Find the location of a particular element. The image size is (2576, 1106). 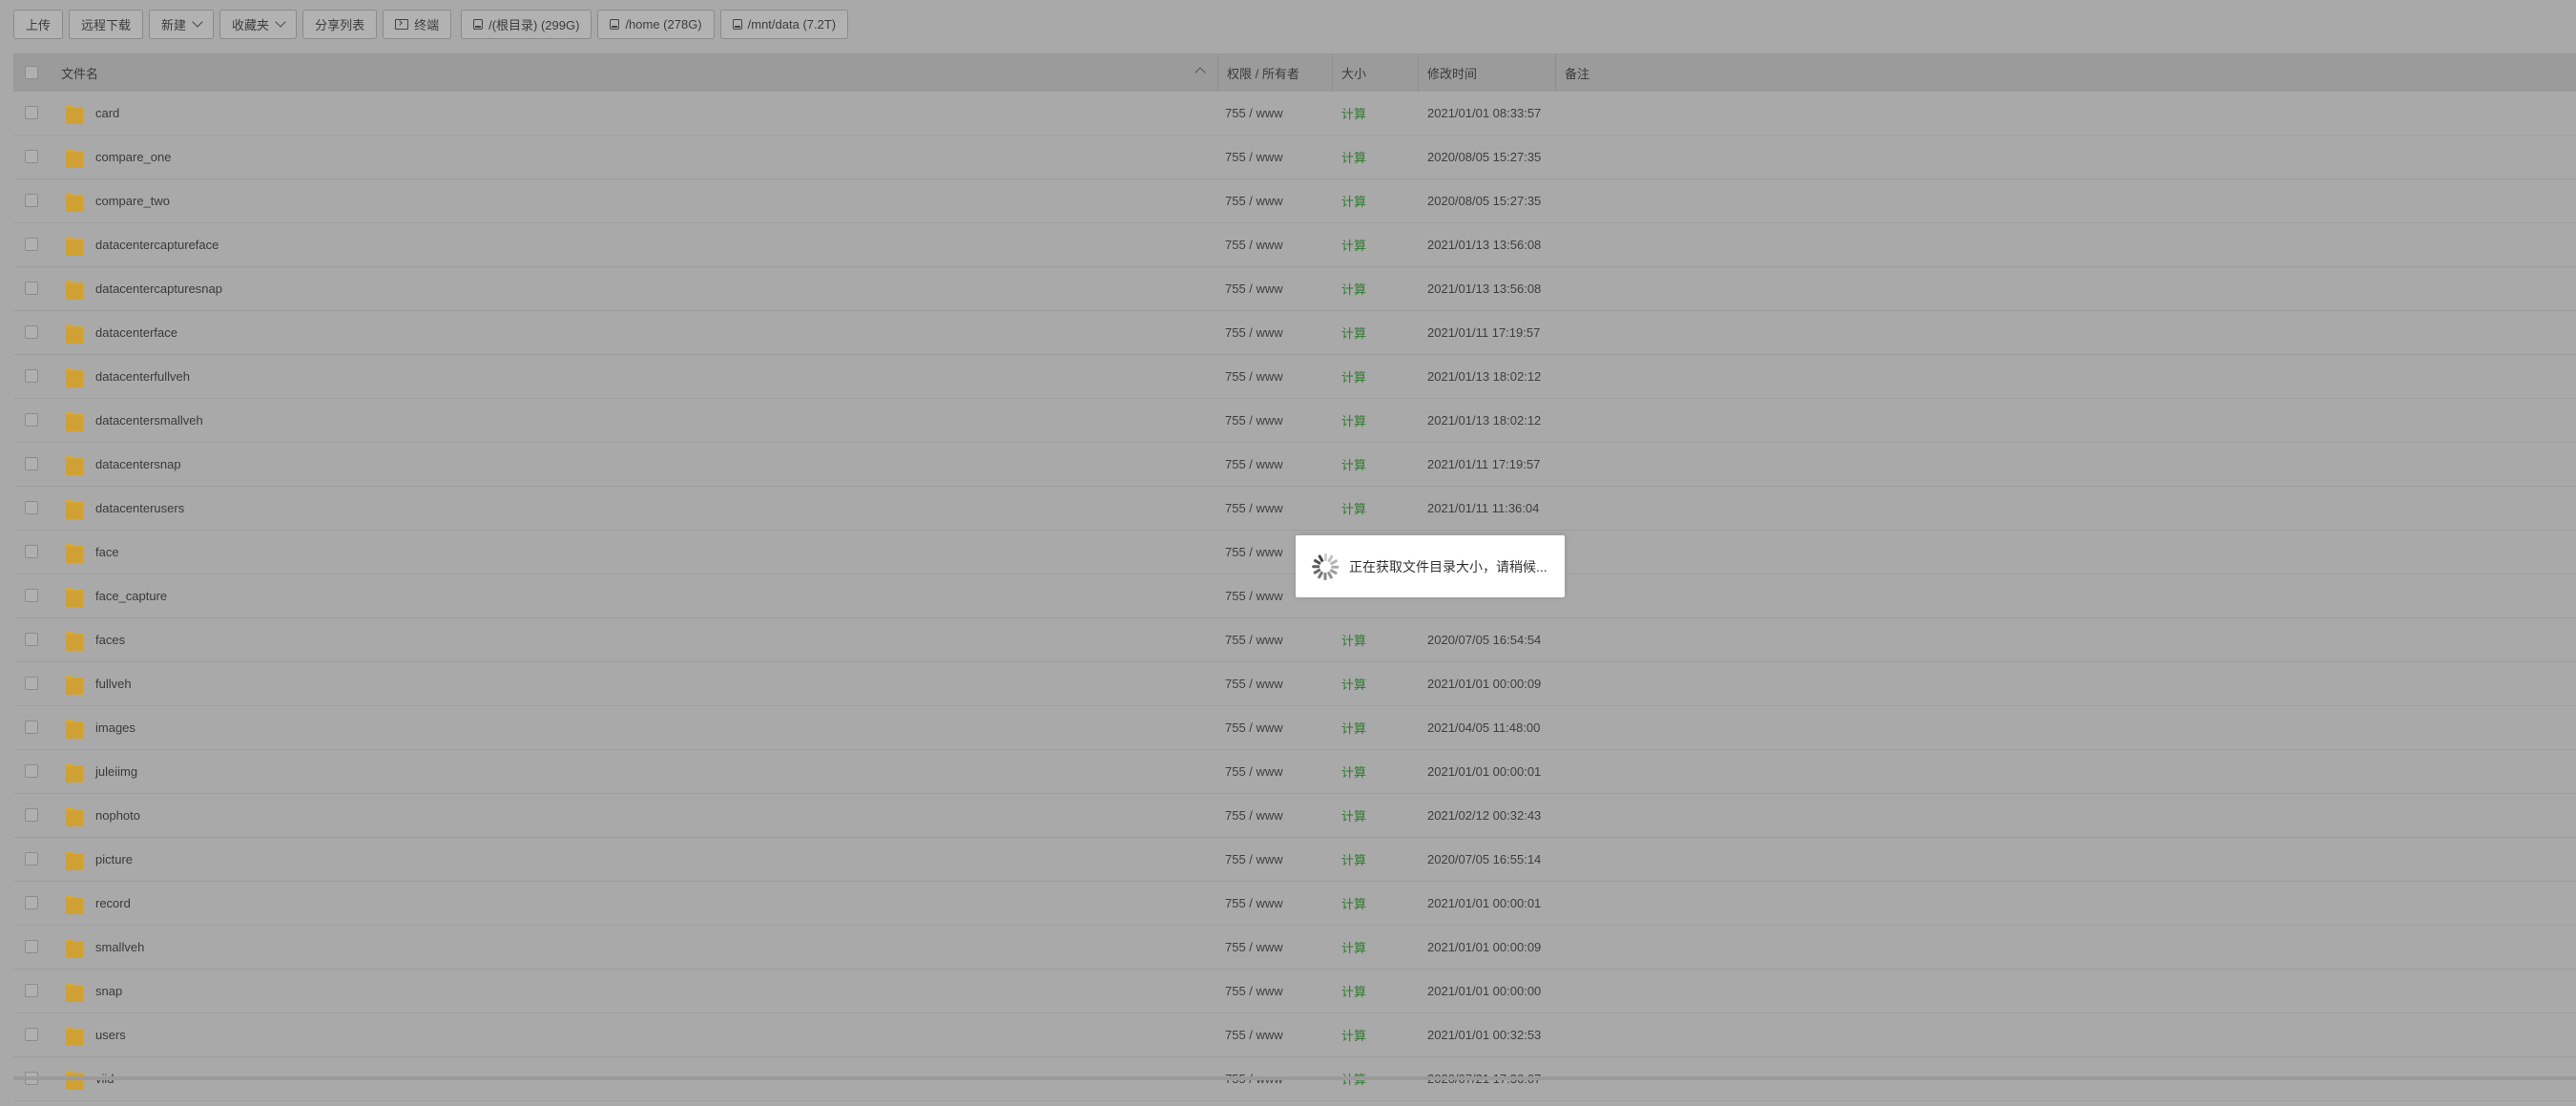

table-row: card 755 / www 计算 2021/01/01 08:33:57 is located at coordinates (1294, 114).